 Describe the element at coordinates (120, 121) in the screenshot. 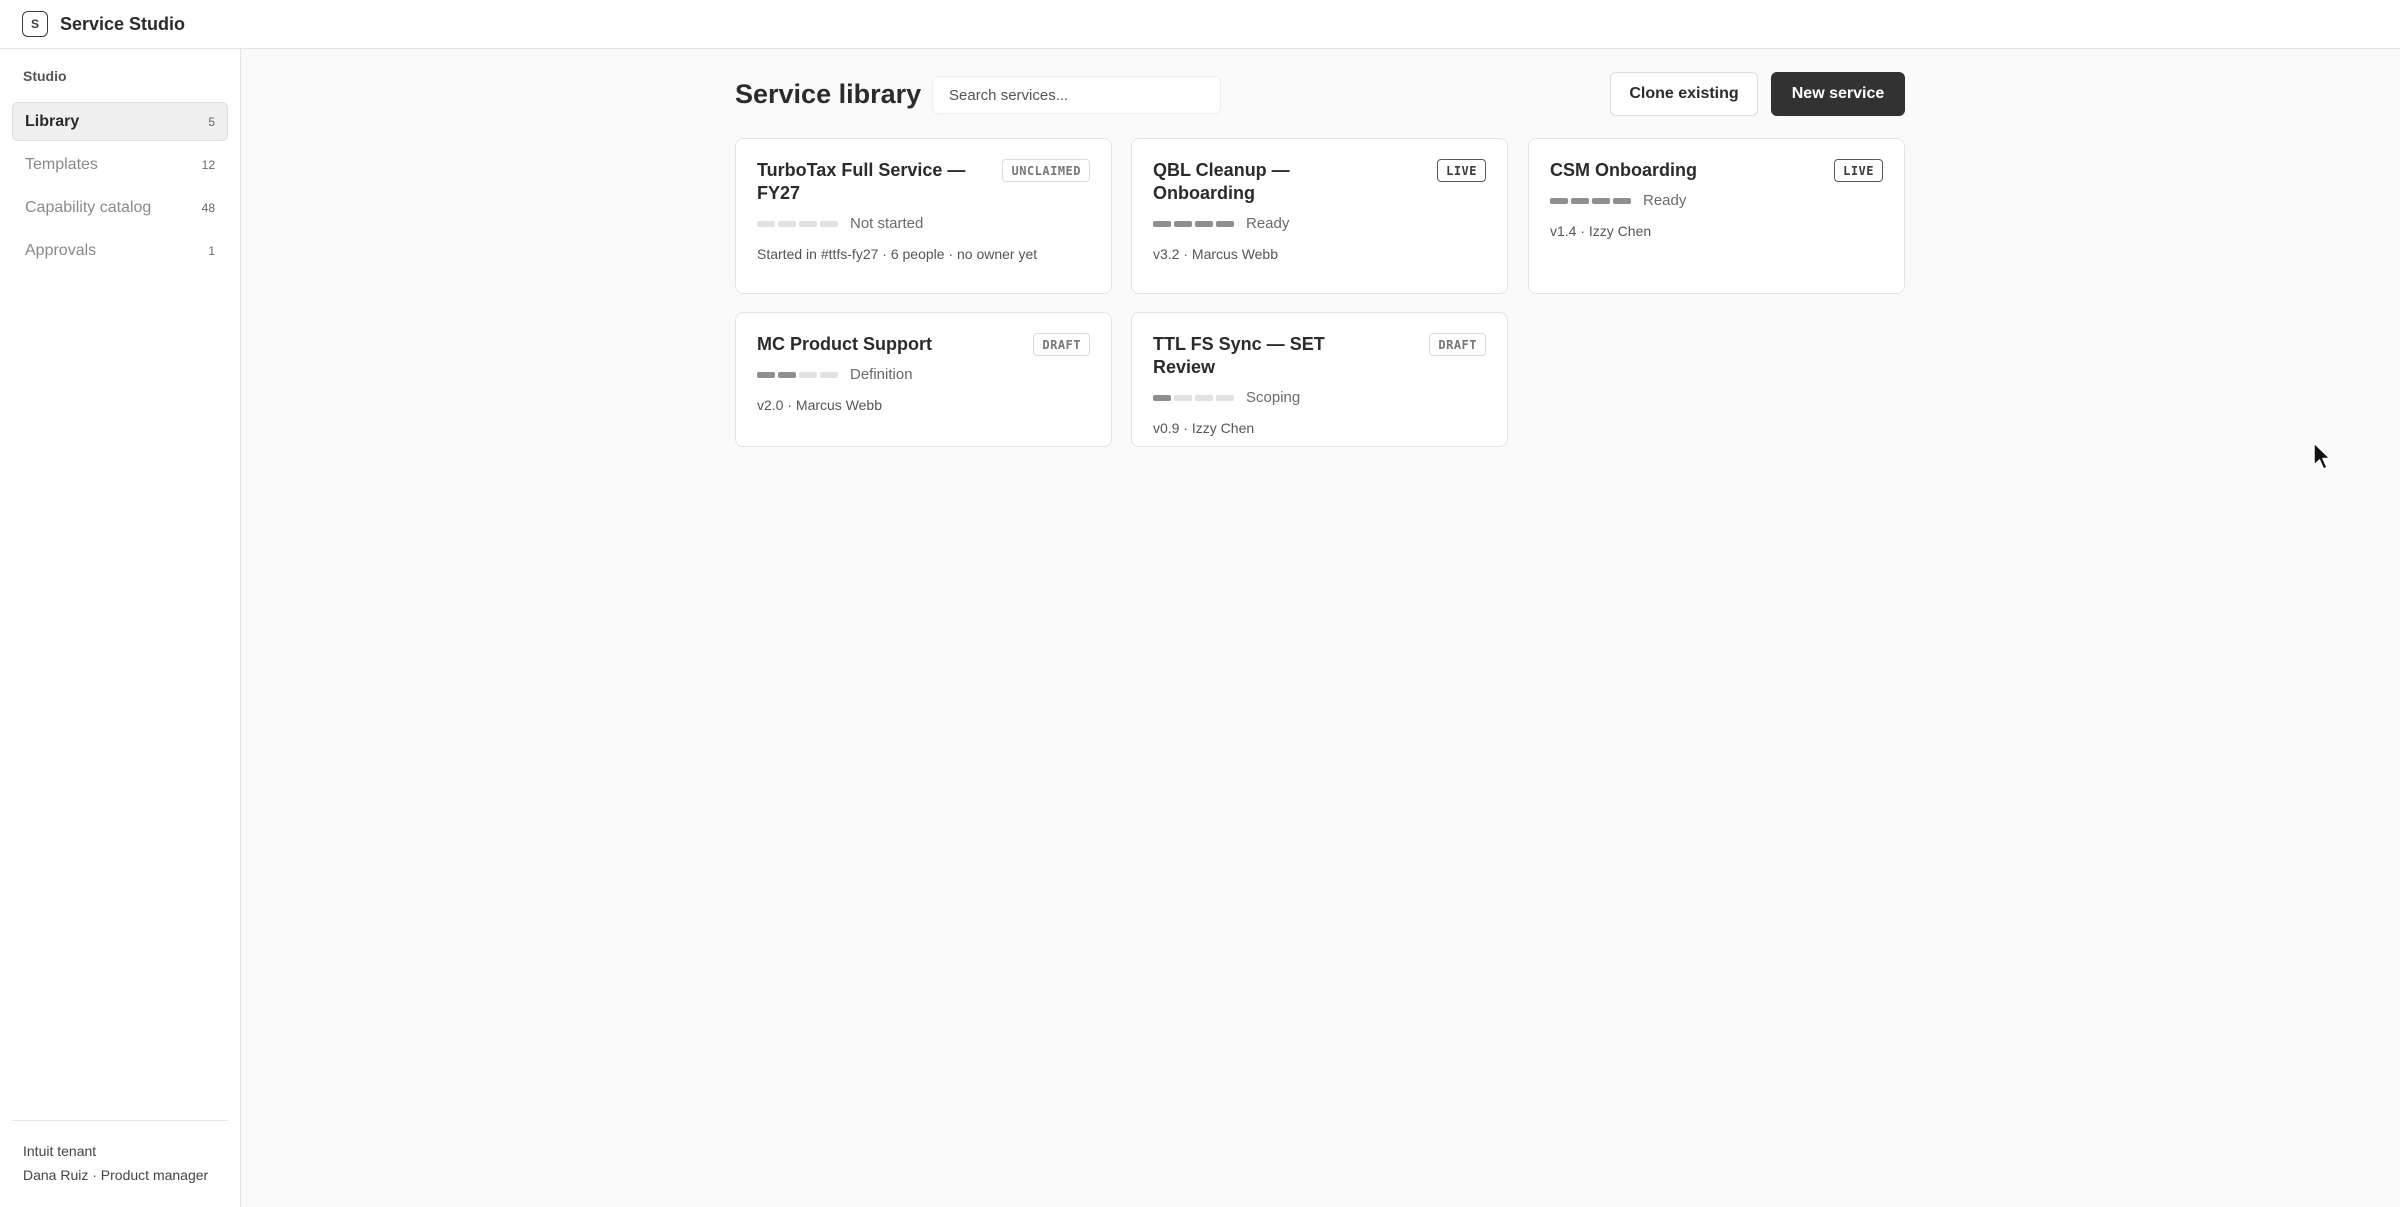

I see `sidebar-item-library: Library 5` at that location.